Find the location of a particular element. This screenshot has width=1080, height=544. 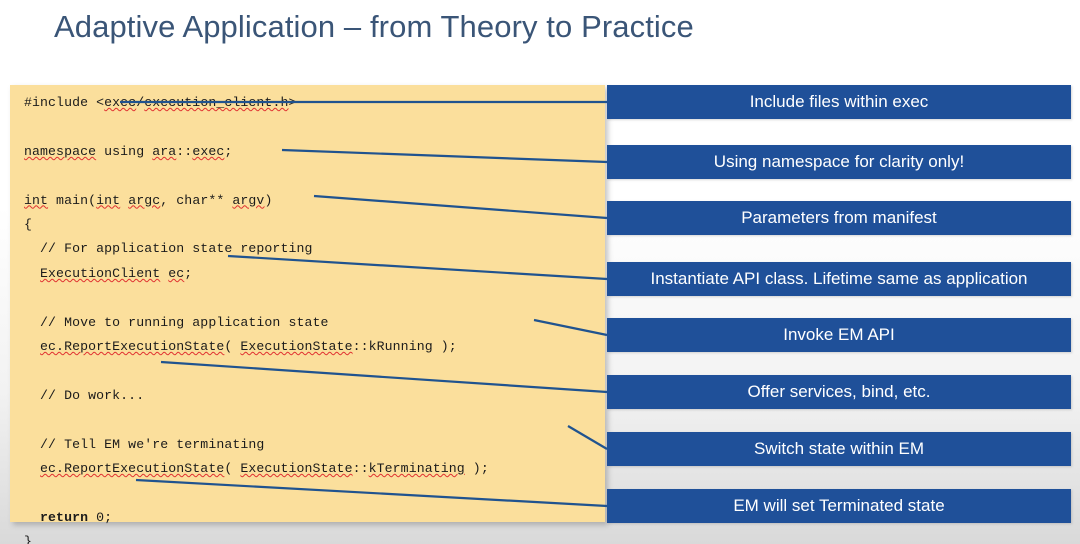

callout-box: Offer services, bind, etc. is located at coordinates (839, 392).